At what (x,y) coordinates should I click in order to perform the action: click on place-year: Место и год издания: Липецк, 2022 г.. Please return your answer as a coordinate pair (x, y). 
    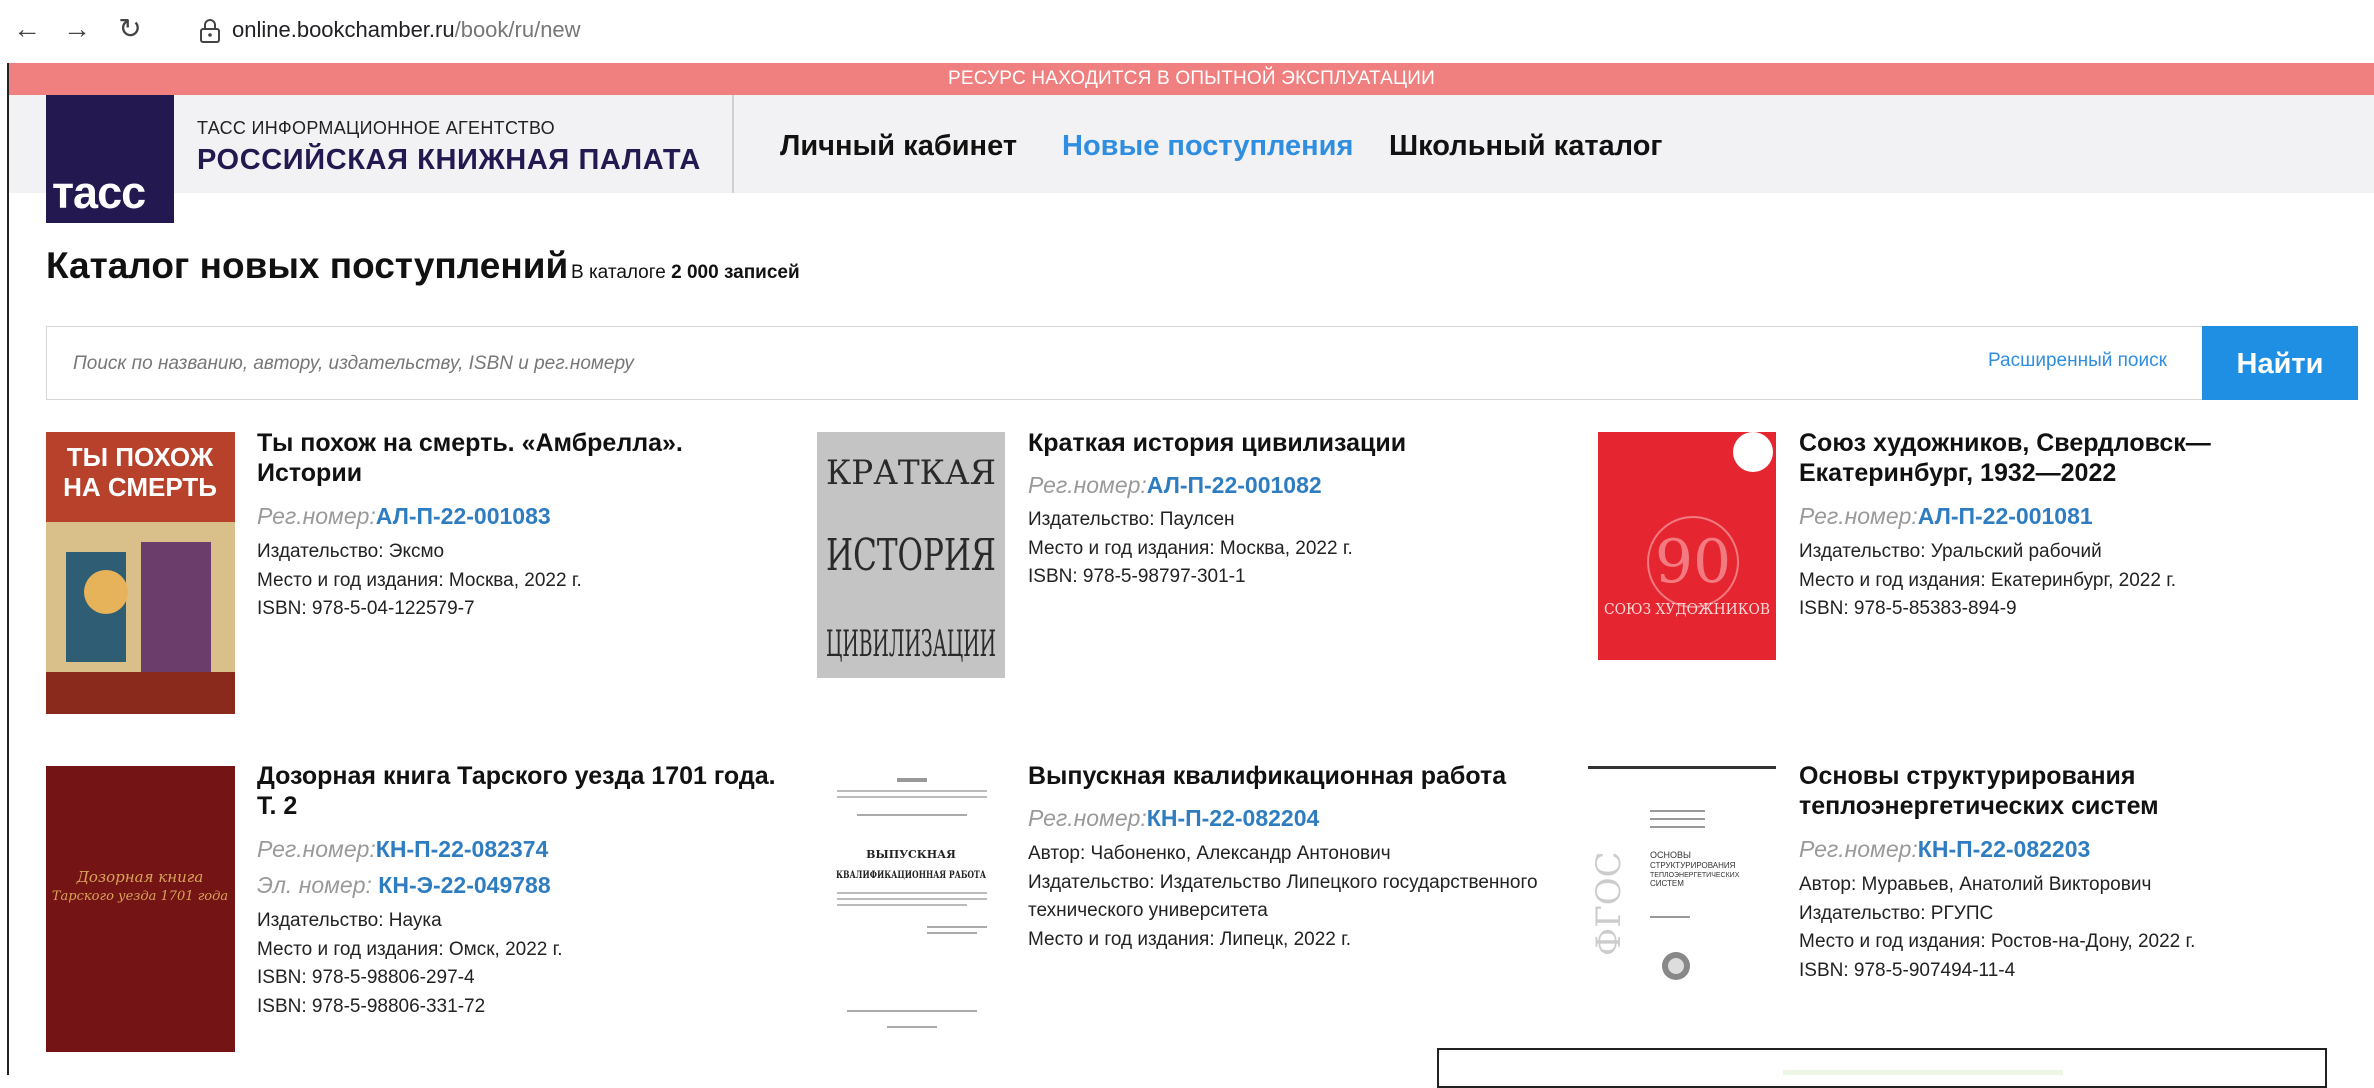
    Looking at the image, I should click on (1189, 939).